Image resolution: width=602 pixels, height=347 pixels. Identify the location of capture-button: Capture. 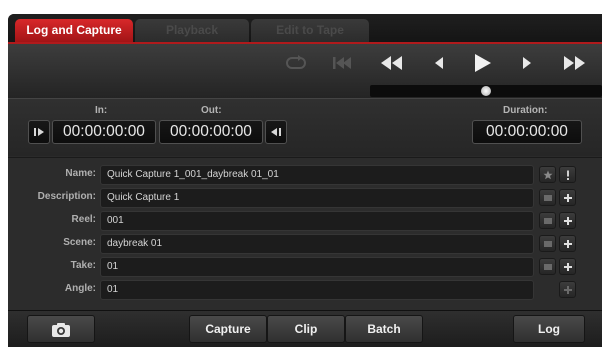
(228, 329).